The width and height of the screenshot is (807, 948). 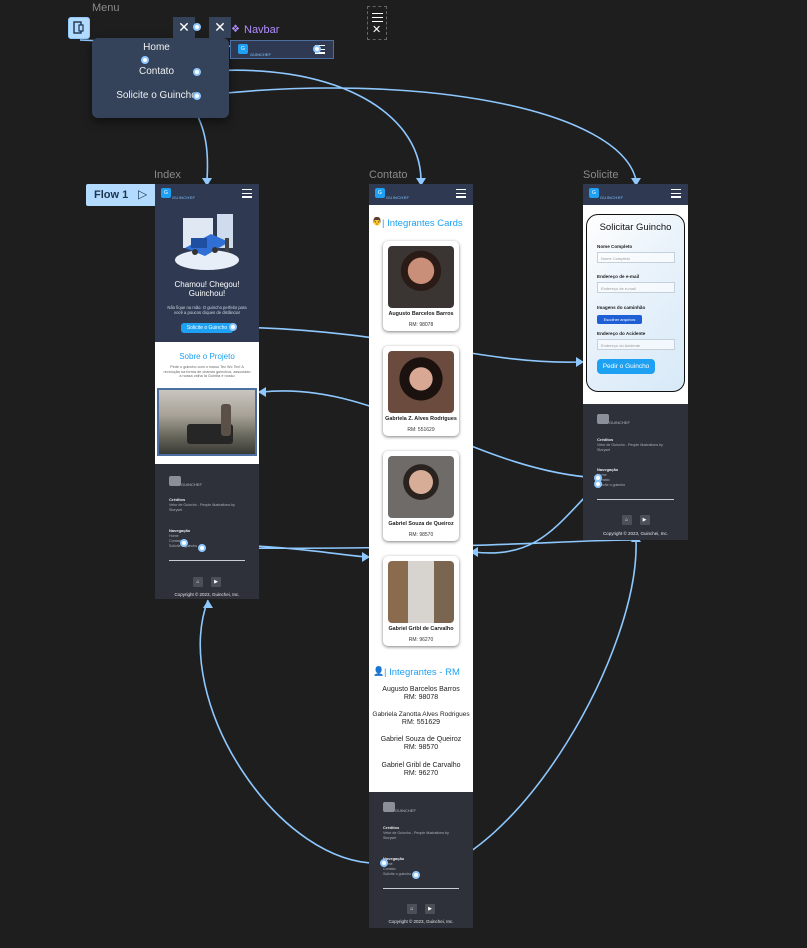 What do you see at coordinates (421, 430) in the screenshot?
I see `member-rm: RM: 551629` at bounding box center [421, 430].